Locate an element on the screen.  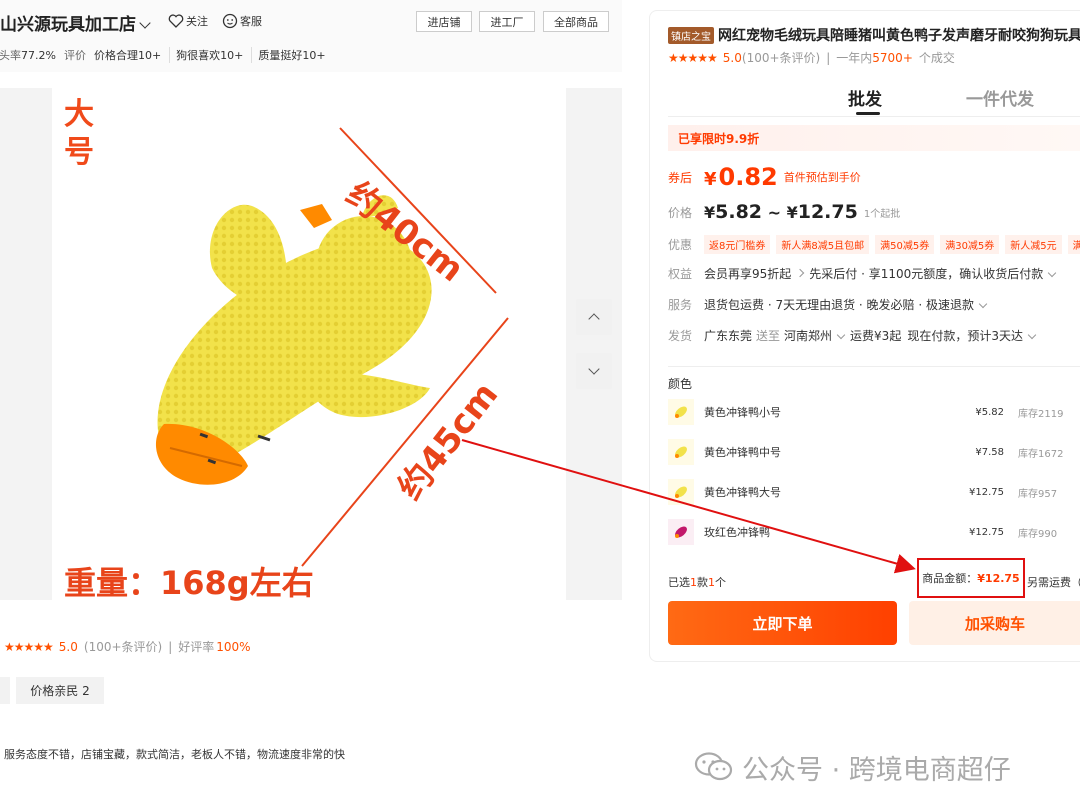
wechat-icon is located at coordinates (713, 766).